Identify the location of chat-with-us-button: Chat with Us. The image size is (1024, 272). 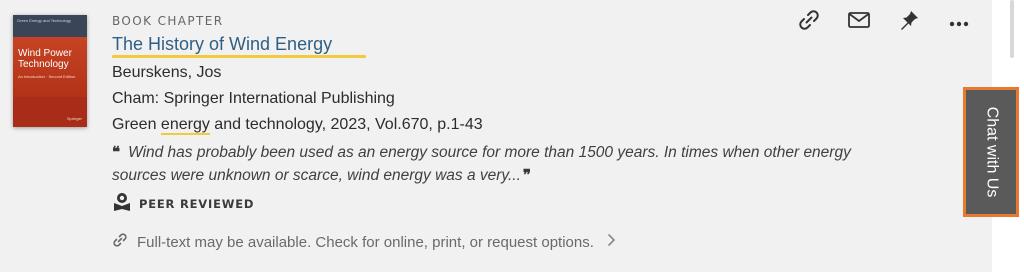
(991, 152).